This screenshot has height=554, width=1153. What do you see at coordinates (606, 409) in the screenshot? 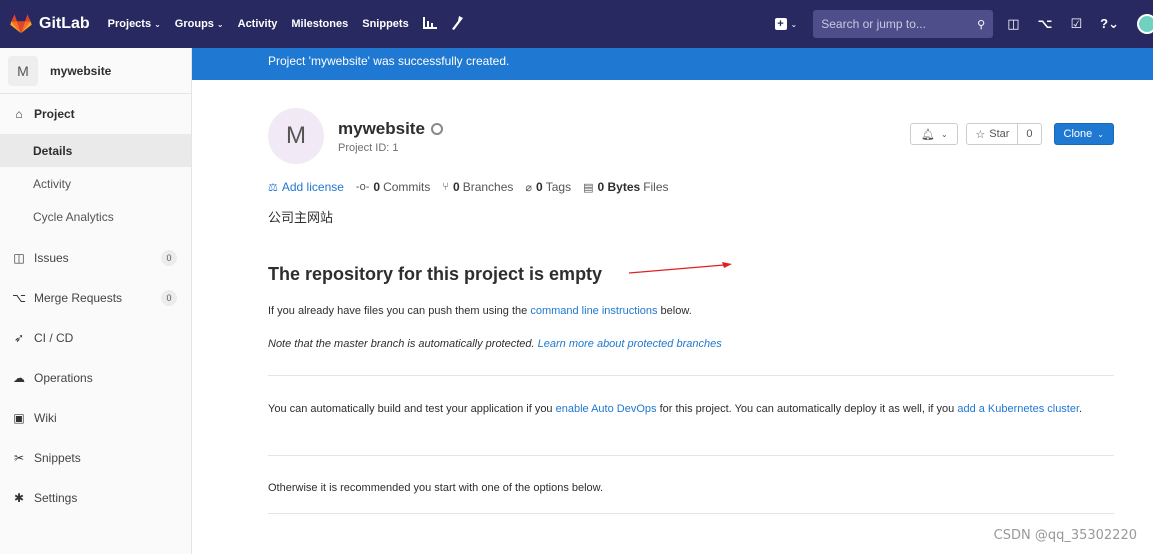
I see `enable-auto-devops-link: enable Auto DevOps` at bounding box center [606, 409].